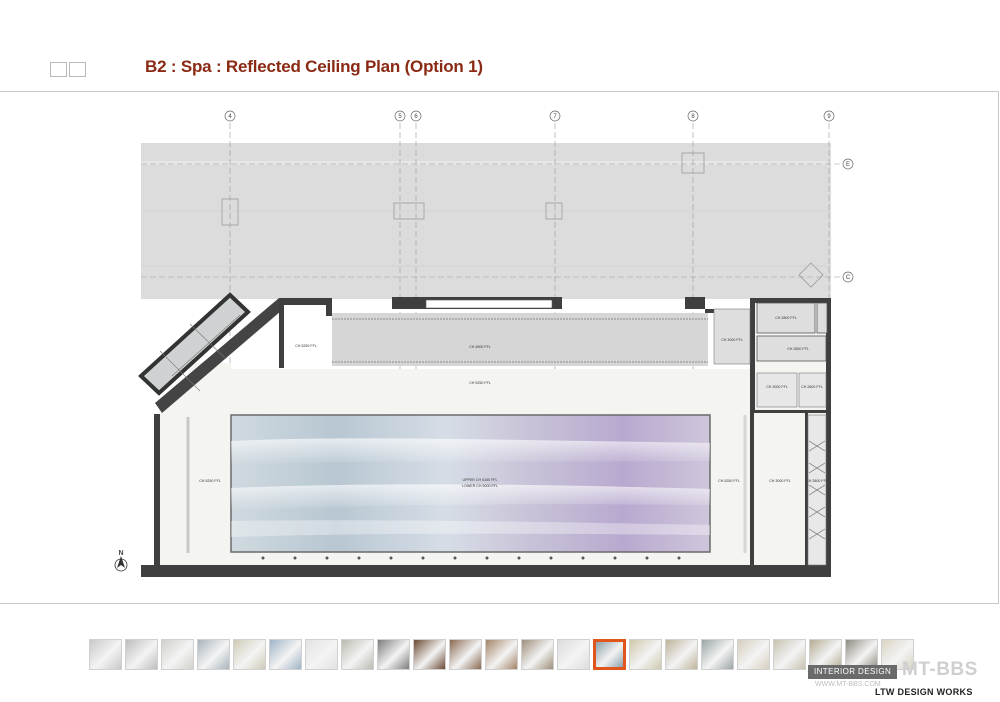 The width and height of the screenshot is (1000, 702). Describe the element at coordinates (940, 669) in the screenshot. I see `watermark-brand: MT-BBS` at that location.